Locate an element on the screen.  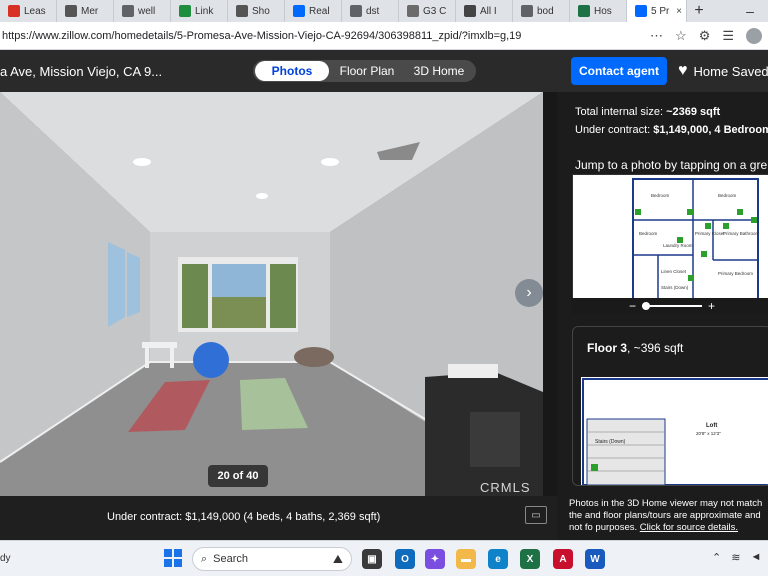
zoom-slider-knob is located at coordinates (646, 306).